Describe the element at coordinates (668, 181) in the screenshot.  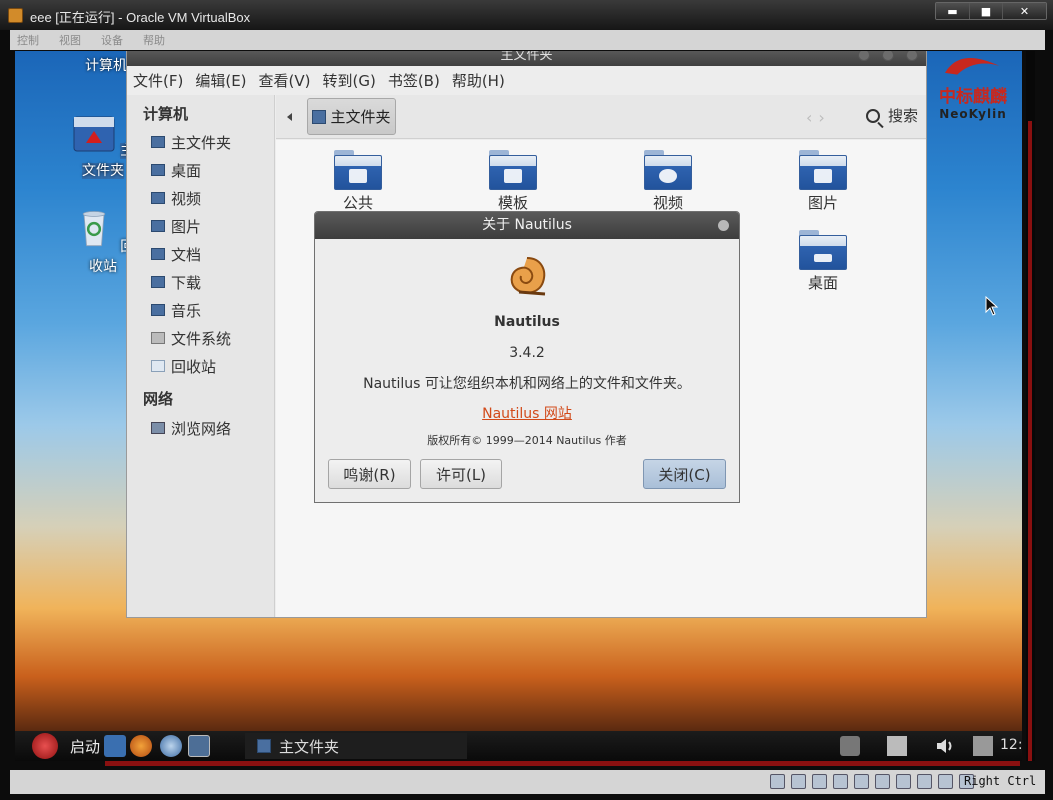
I see `folder-item: 视频` at that location.